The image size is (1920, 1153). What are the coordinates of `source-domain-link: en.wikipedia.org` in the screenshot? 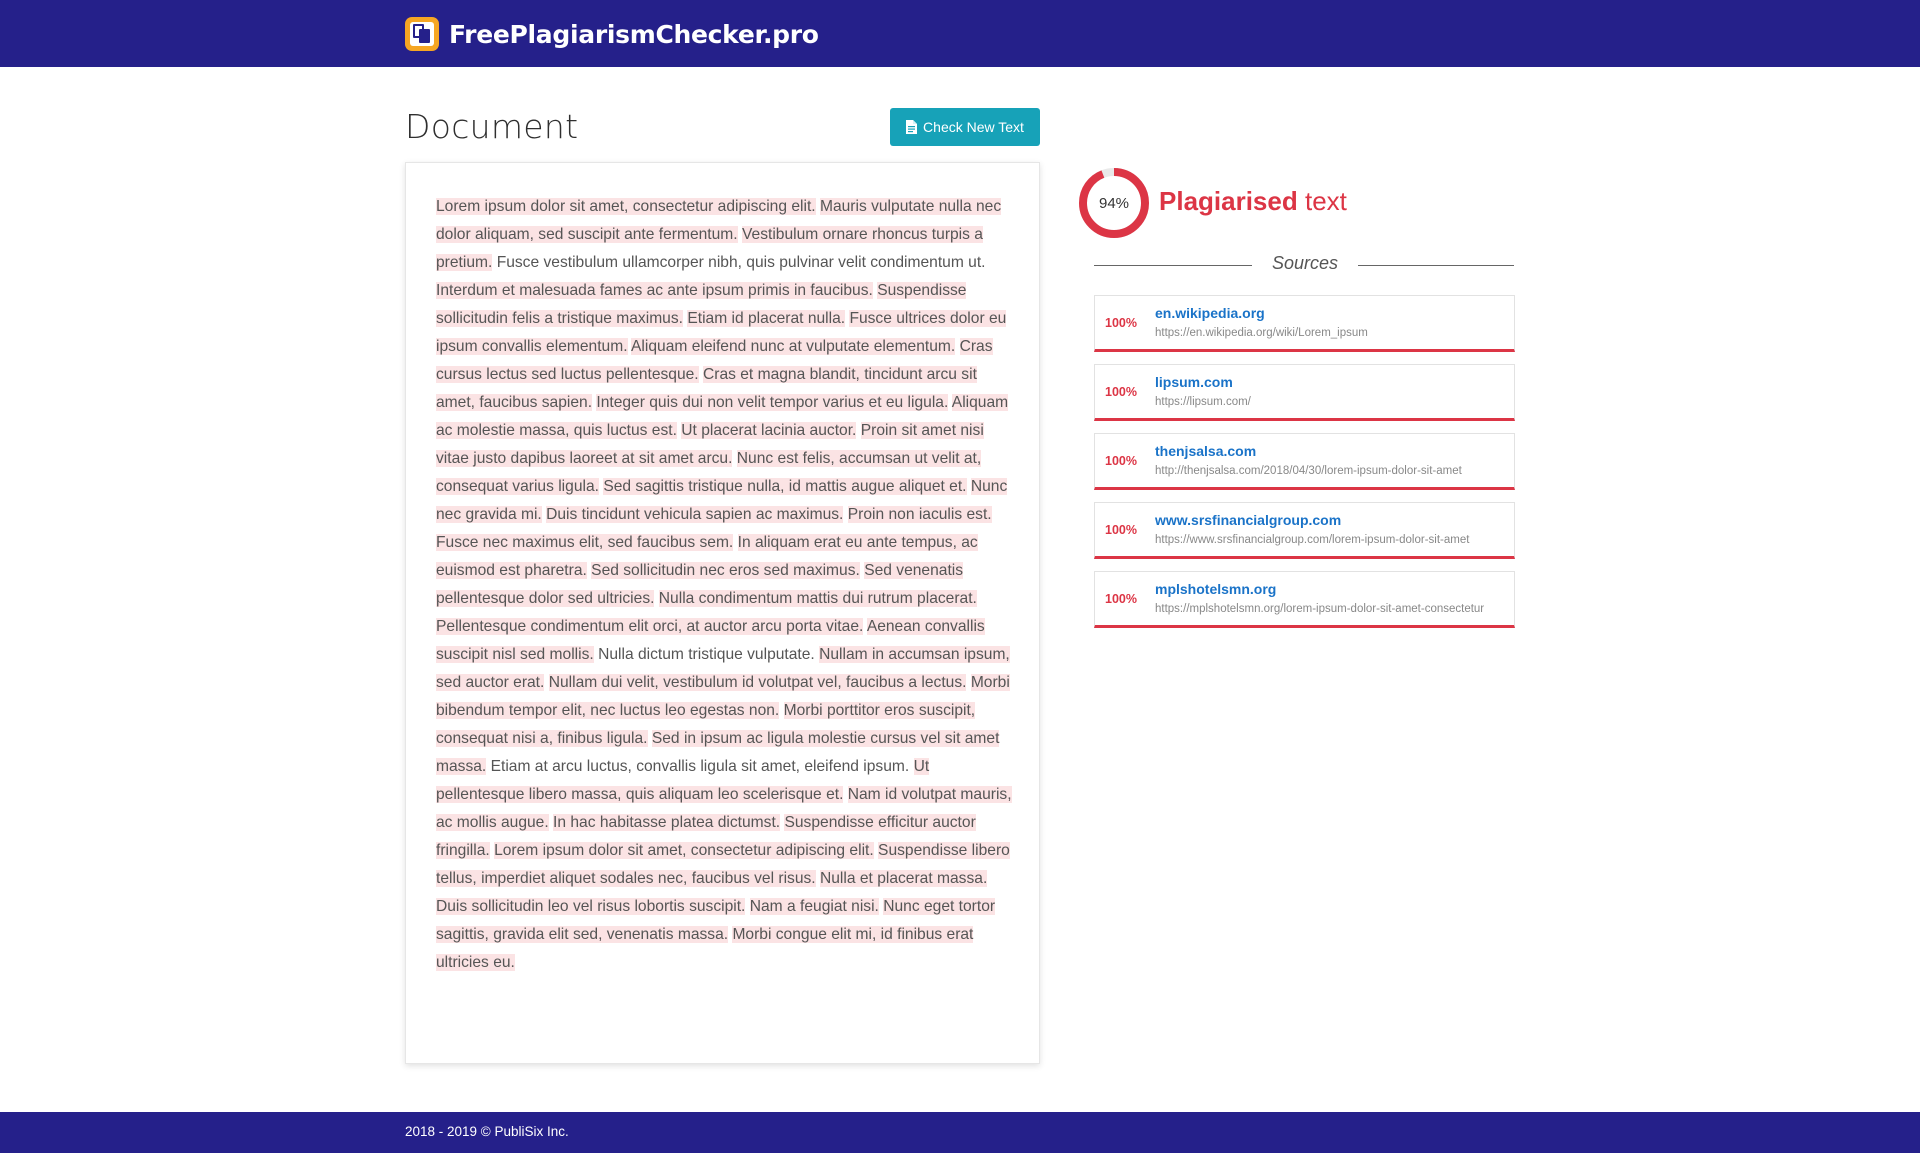 It's located at (1210, 313).